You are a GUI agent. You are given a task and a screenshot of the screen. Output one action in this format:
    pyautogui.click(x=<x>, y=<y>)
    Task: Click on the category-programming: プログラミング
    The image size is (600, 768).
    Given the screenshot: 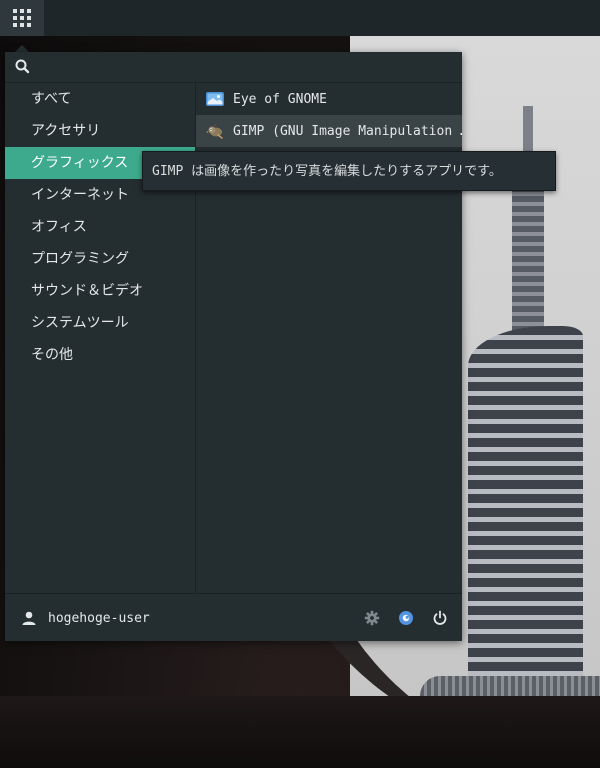 What is the action you would take?
    pyautogui.click(x=100, y=259)
    